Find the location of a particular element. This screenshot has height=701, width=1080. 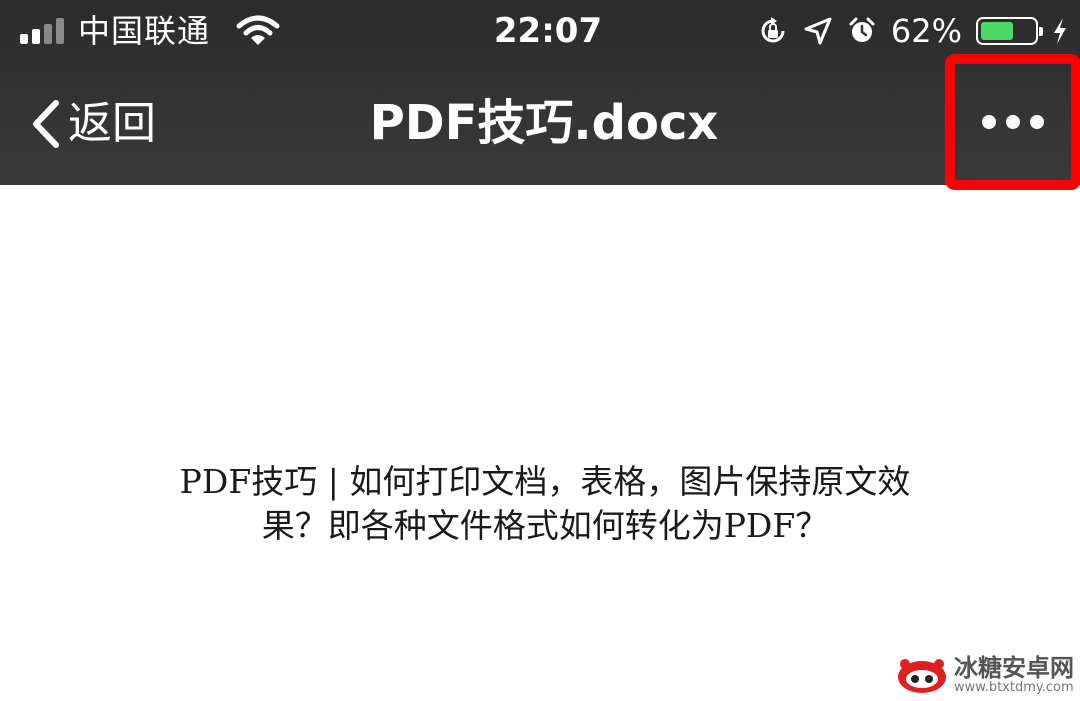

watermark-name: 冰糖安卓网 is located at coordinates (1014, 668).